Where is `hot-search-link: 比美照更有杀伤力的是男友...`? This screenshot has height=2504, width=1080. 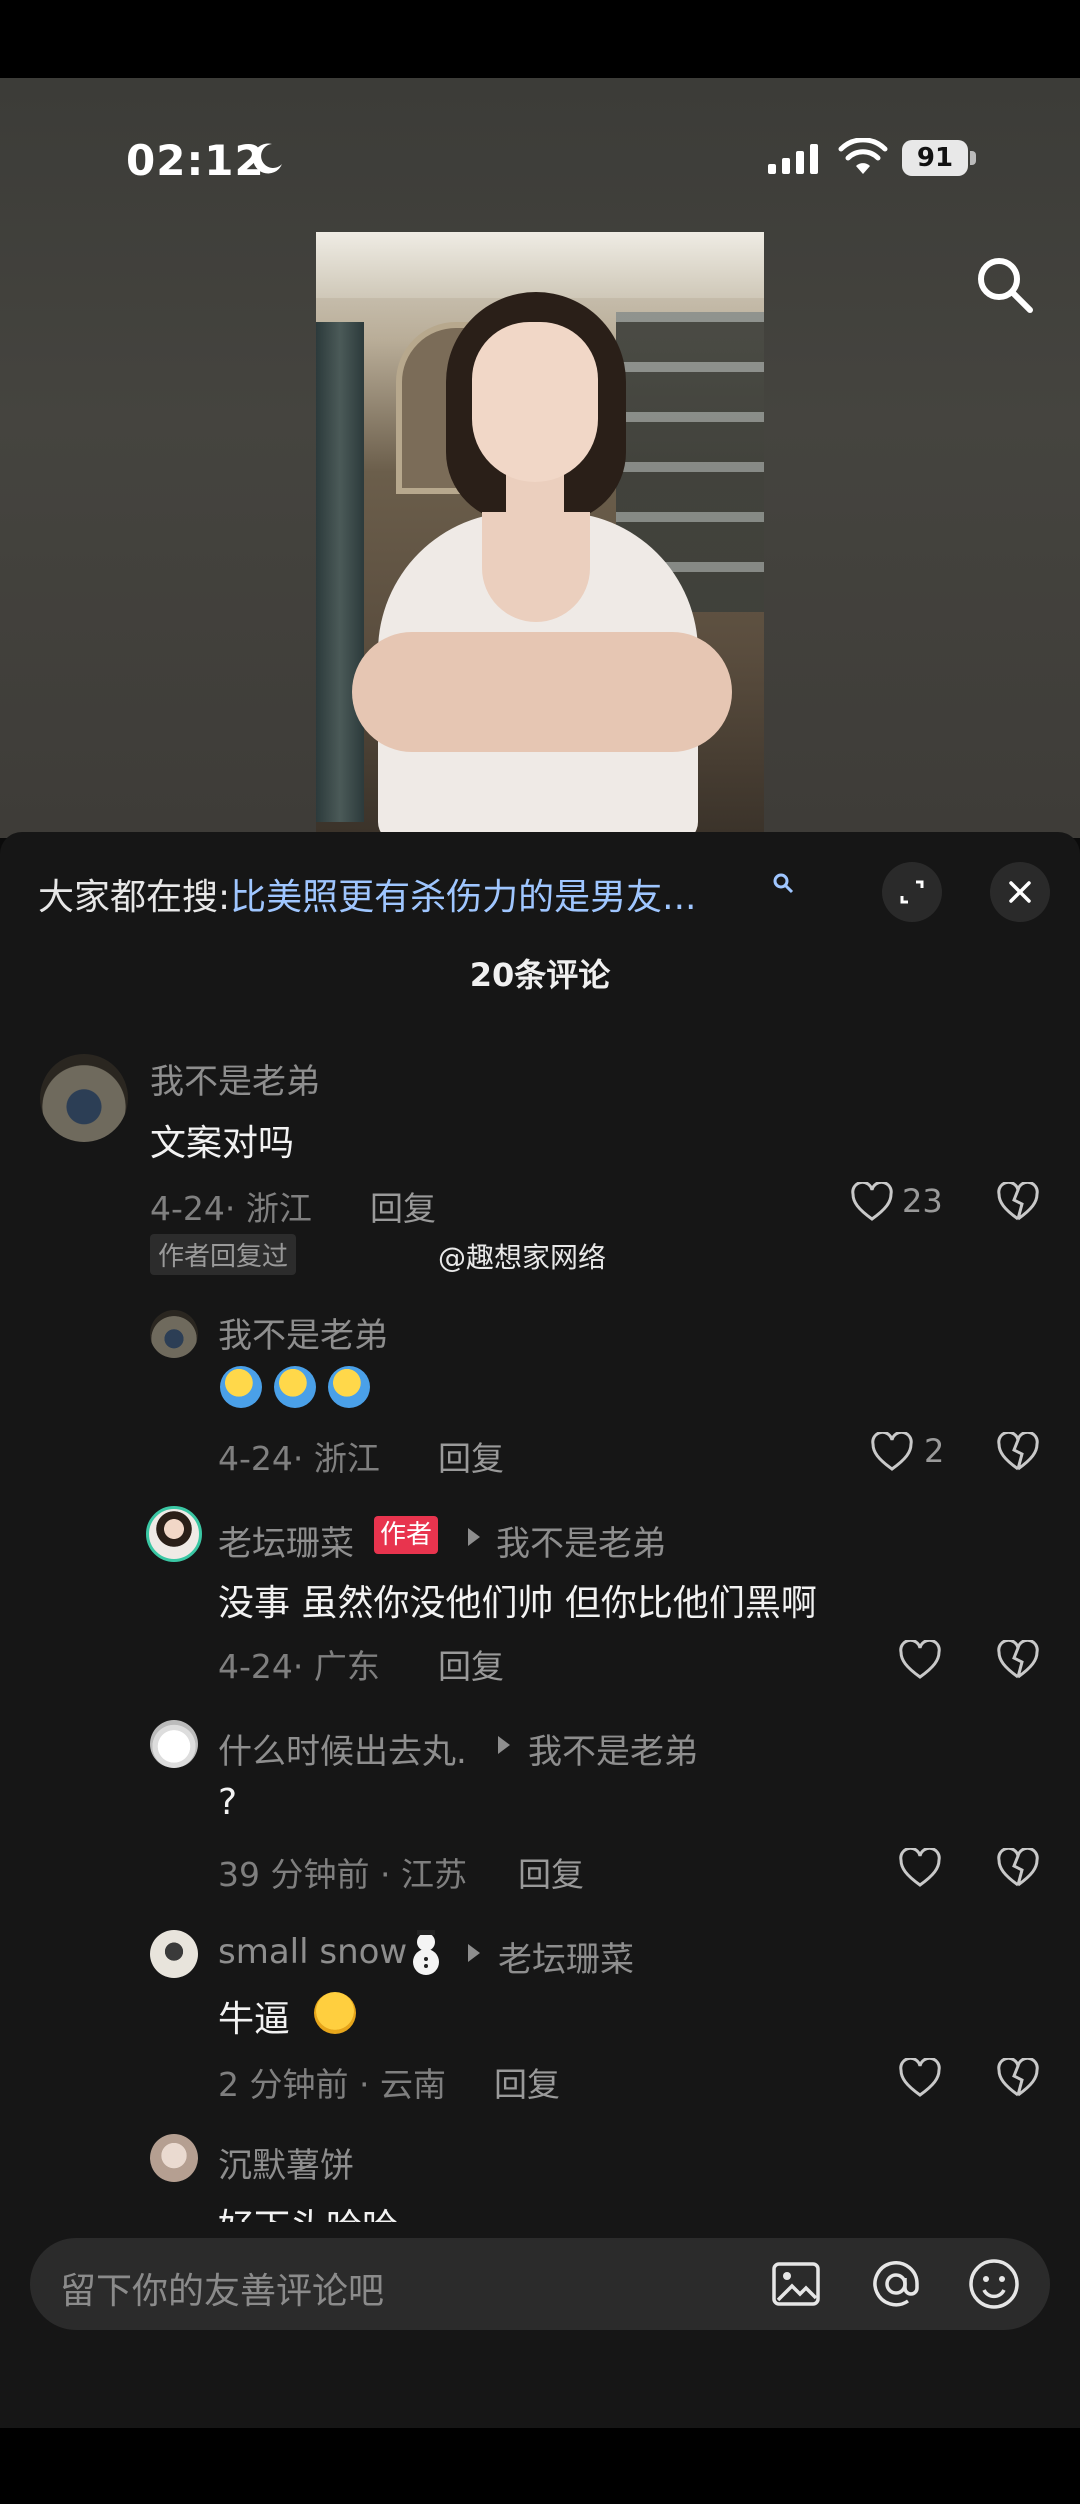
hot-search-link: 比美照更有杀伤力的是男友... is located at coordinates (463, 897).